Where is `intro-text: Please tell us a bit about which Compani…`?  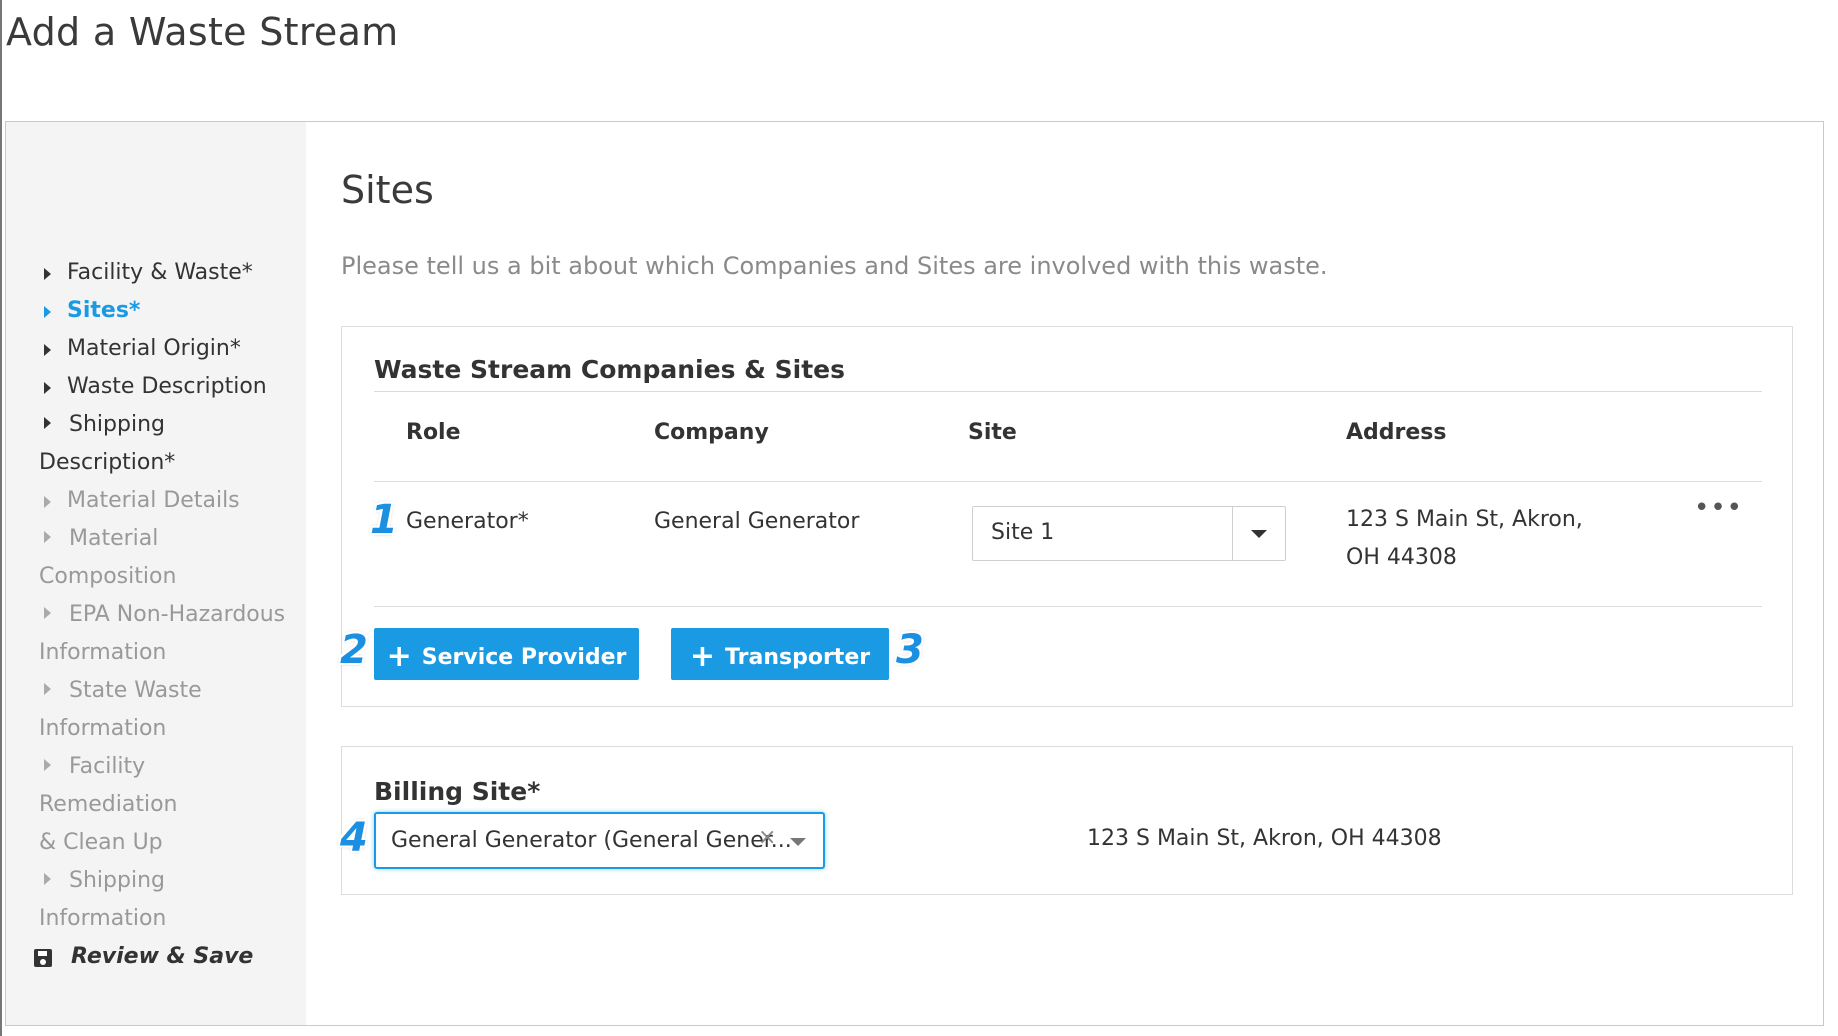 intro-text: Please tell us a bit about which Compani… is located at coordinates (834, 266).